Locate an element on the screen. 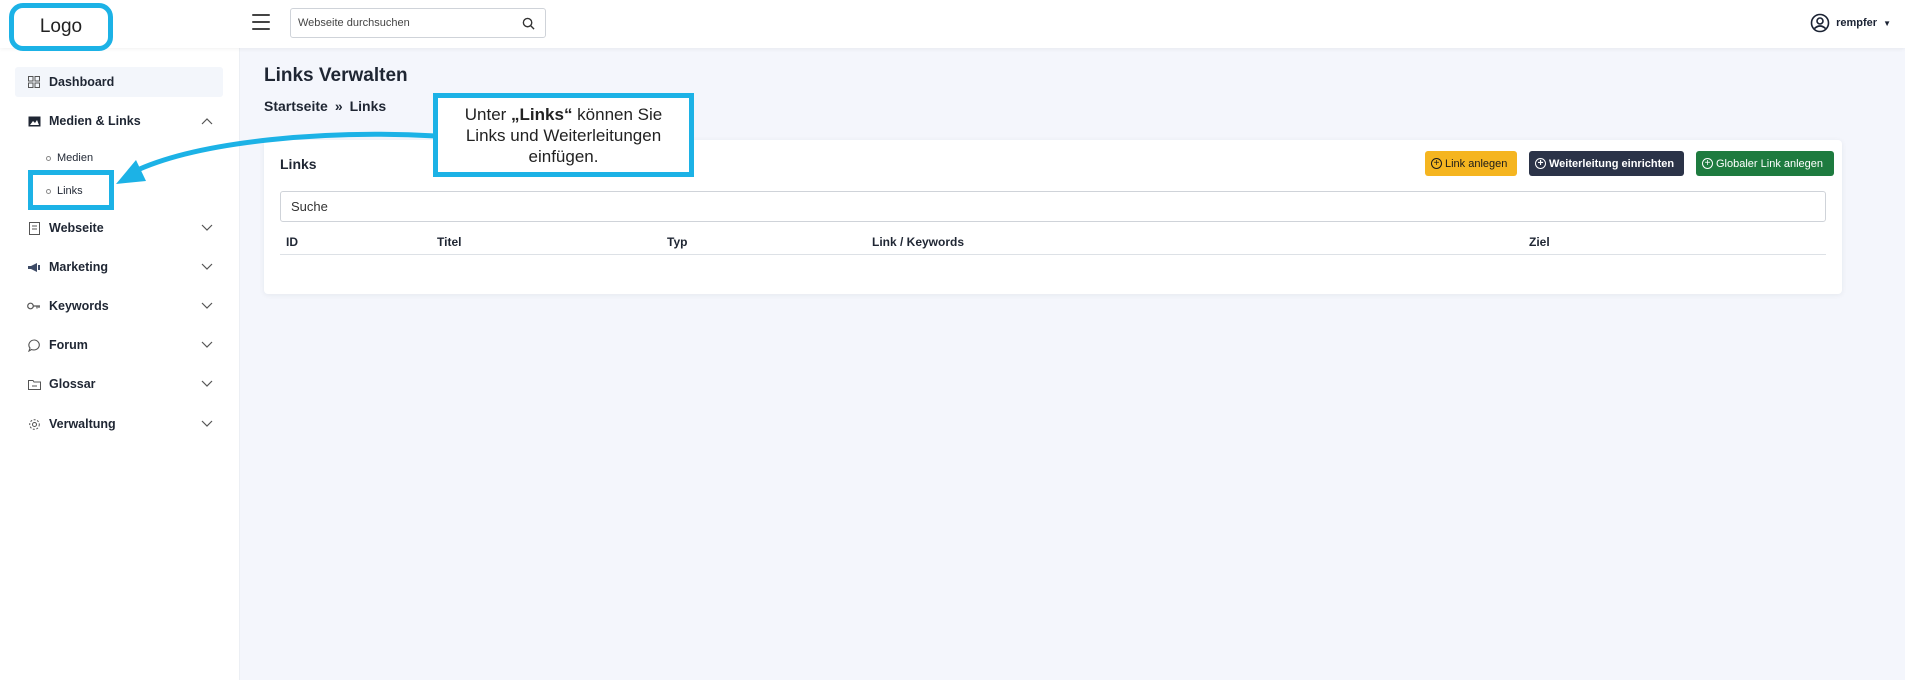 The width and height of the screenshot is (1905, 680). circle-bullet-icon is located at coordinates (48, 158).